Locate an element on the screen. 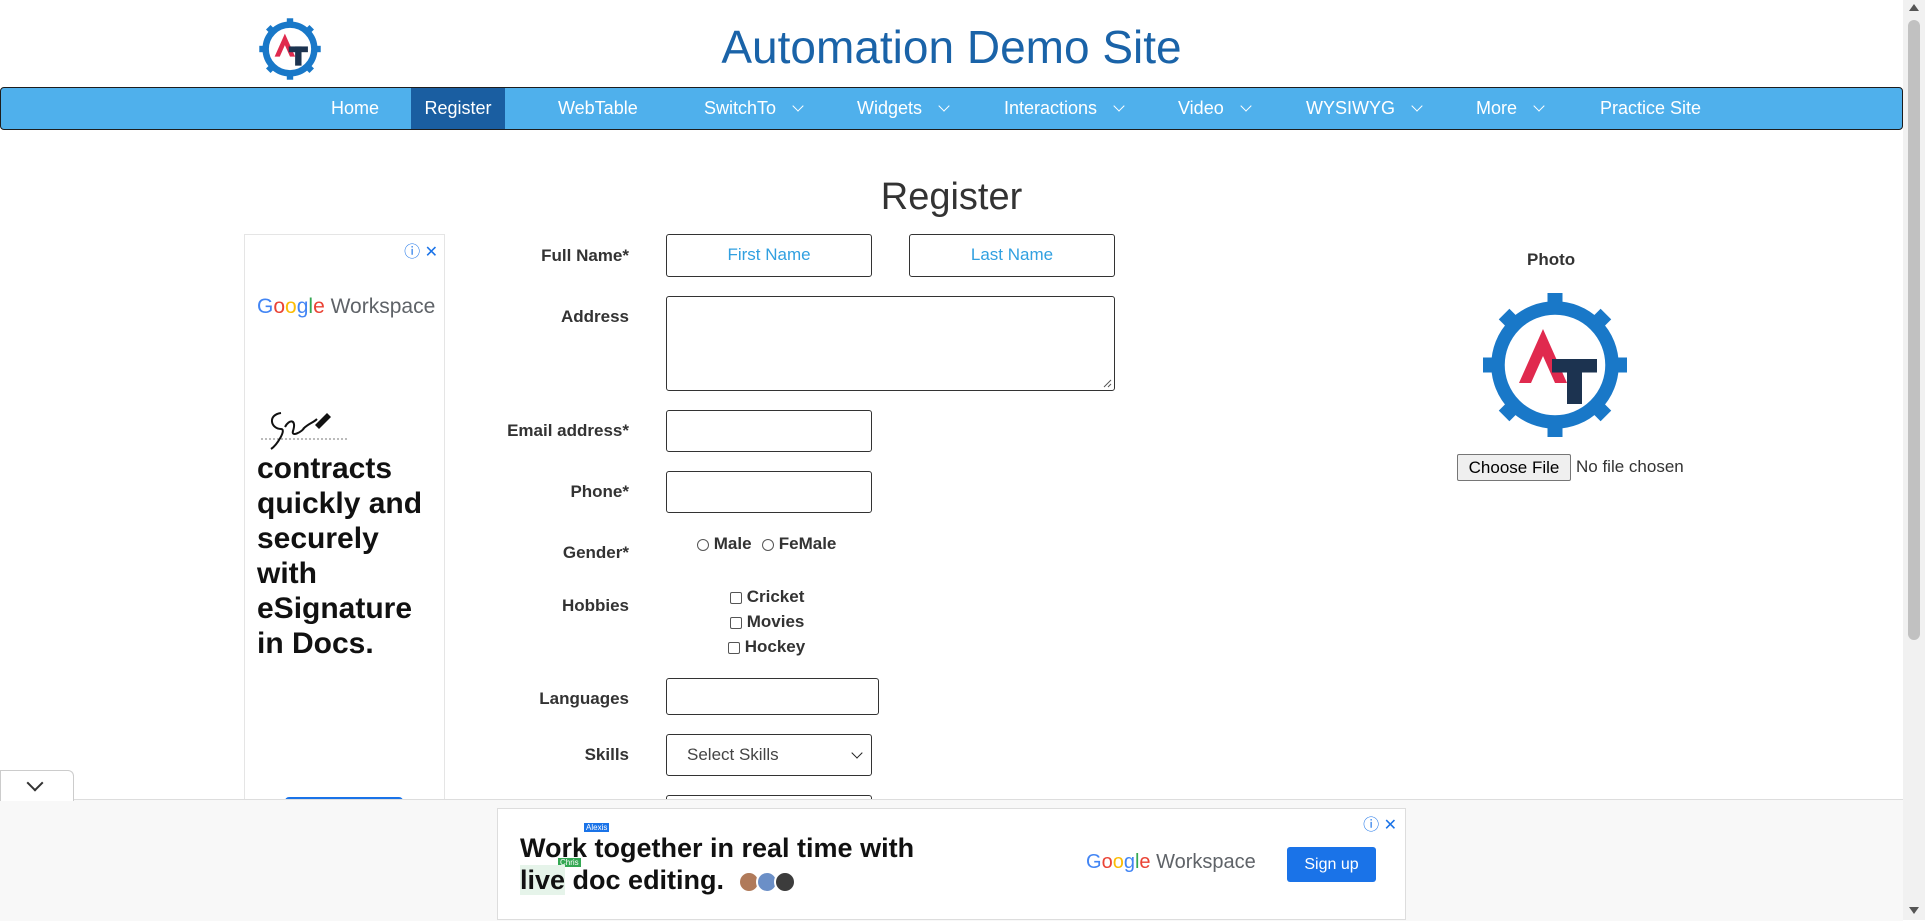 The image size is (1925, 921). nav-interactions-label: Interactions is located at coordinates (1051, 108).